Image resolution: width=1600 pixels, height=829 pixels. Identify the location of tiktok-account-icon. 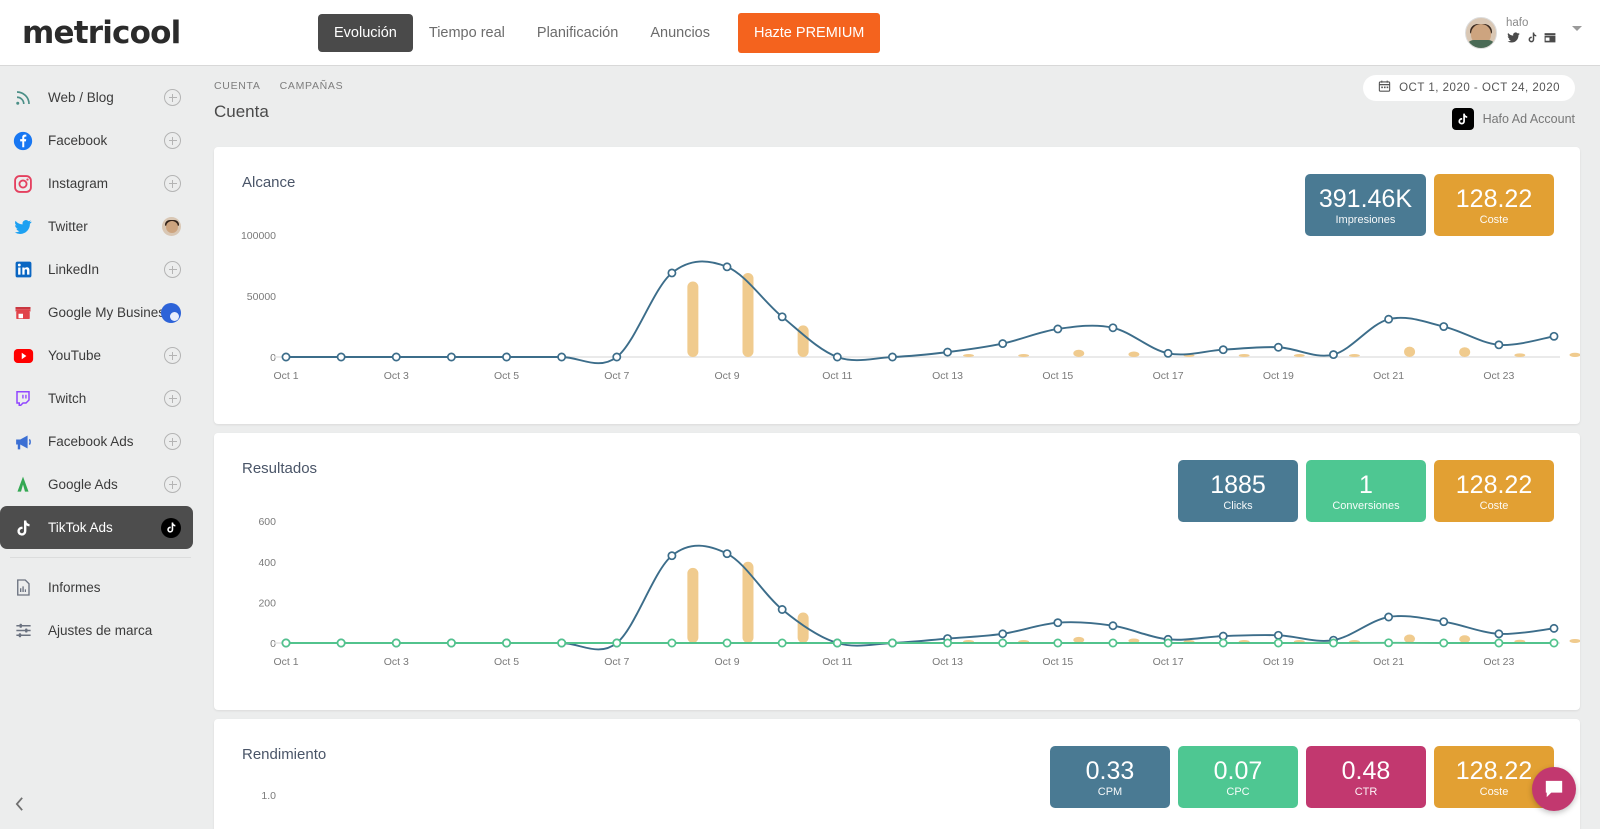
(171, 527).